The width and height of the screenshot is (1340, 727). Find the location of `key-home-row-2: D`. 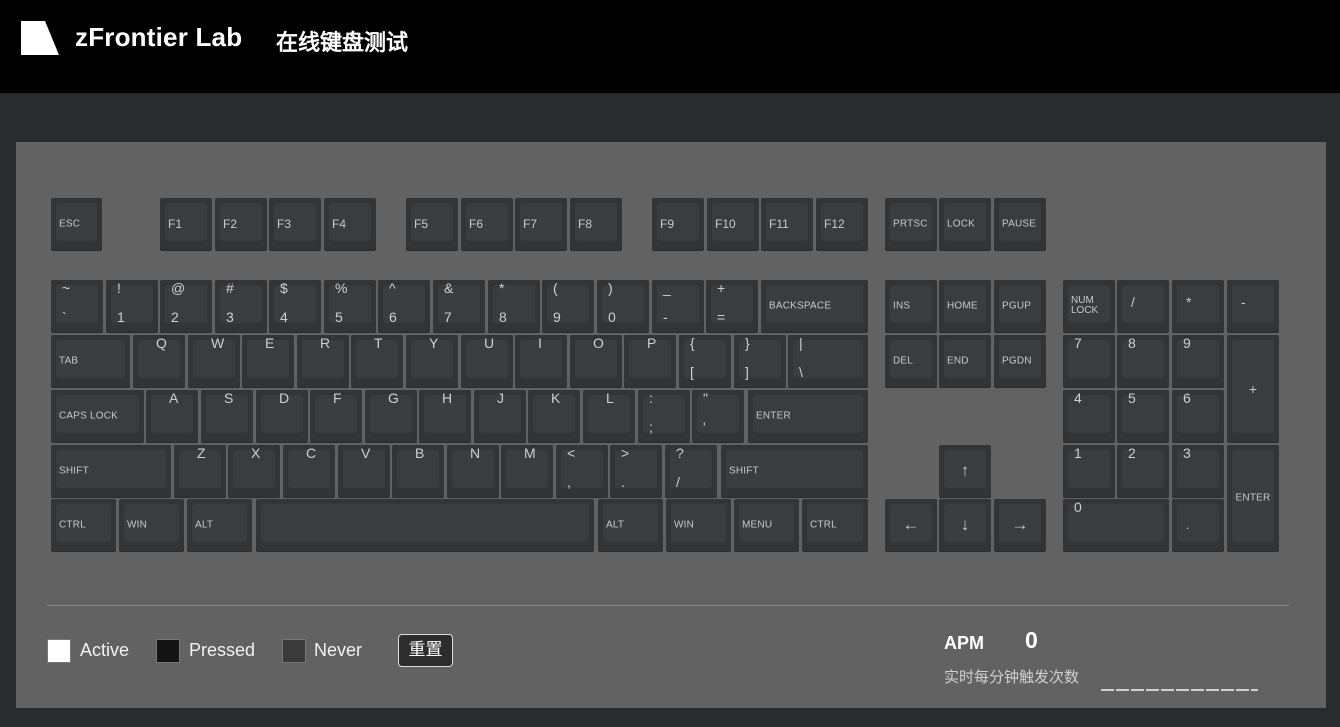

key-home-row-2: D is located at coordinates (282, 416).